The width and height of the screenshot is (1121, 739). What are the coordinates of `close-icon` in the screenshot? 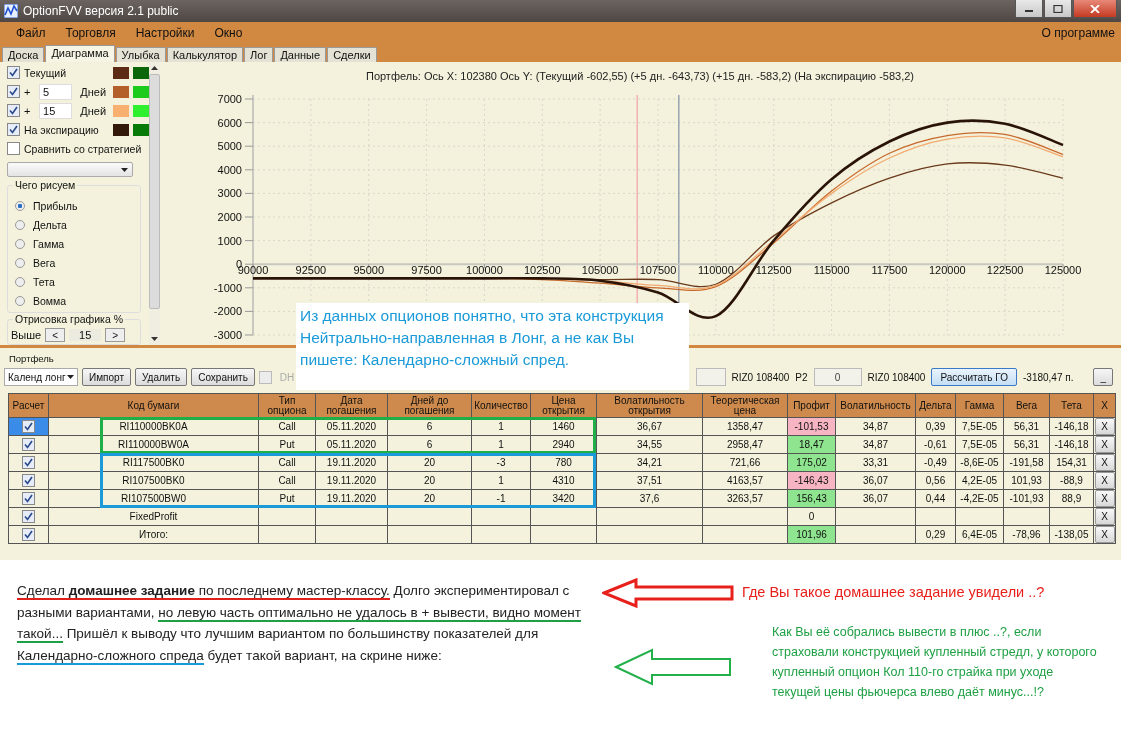 It's located at (1095, 8).